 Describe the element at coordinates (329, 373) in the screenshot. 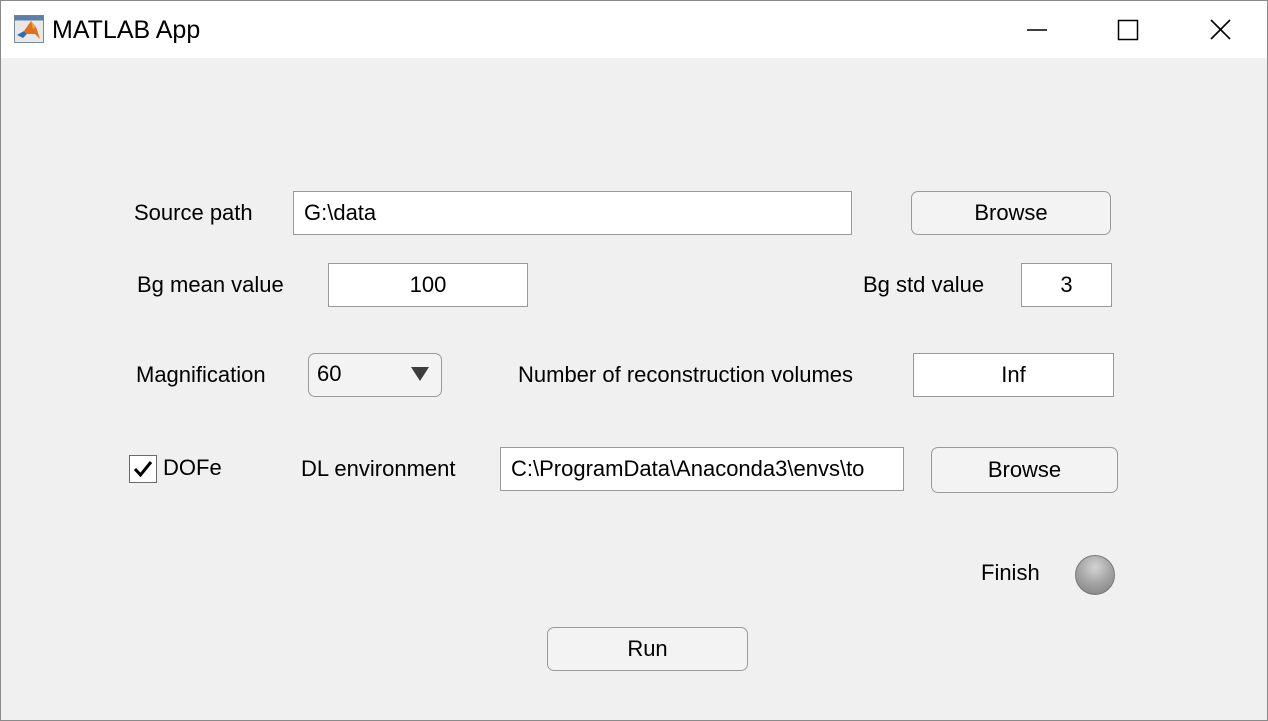

I see `magnification-selected-value: 60` at that location.